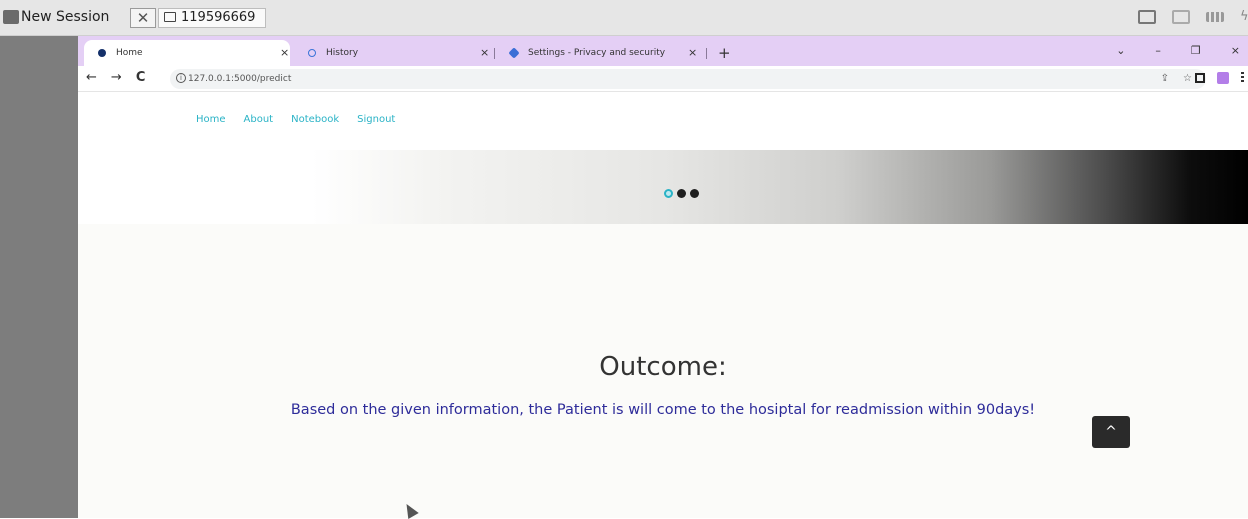  What do you see at coordinates (187, 53) in the screenshot?
I see `tab-home: Home ×` at bounding box center [187, 53].